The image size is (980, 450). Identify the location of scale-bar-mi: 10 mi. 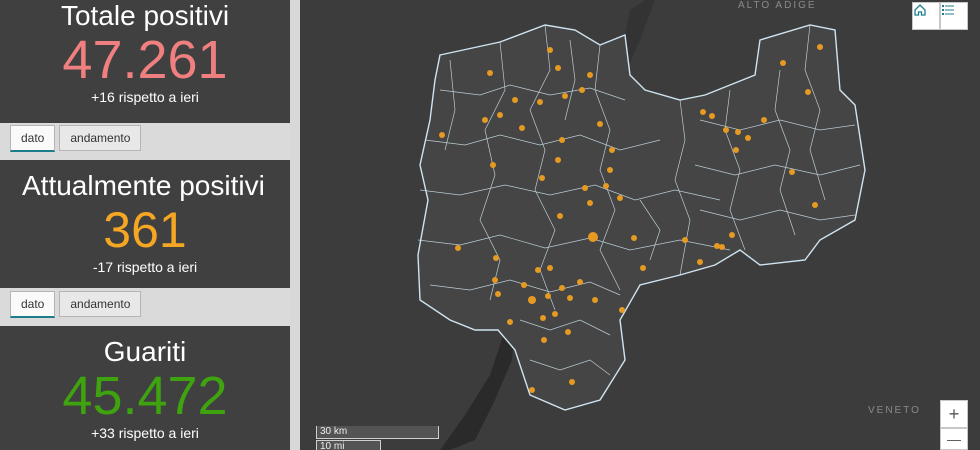
(348, 445).